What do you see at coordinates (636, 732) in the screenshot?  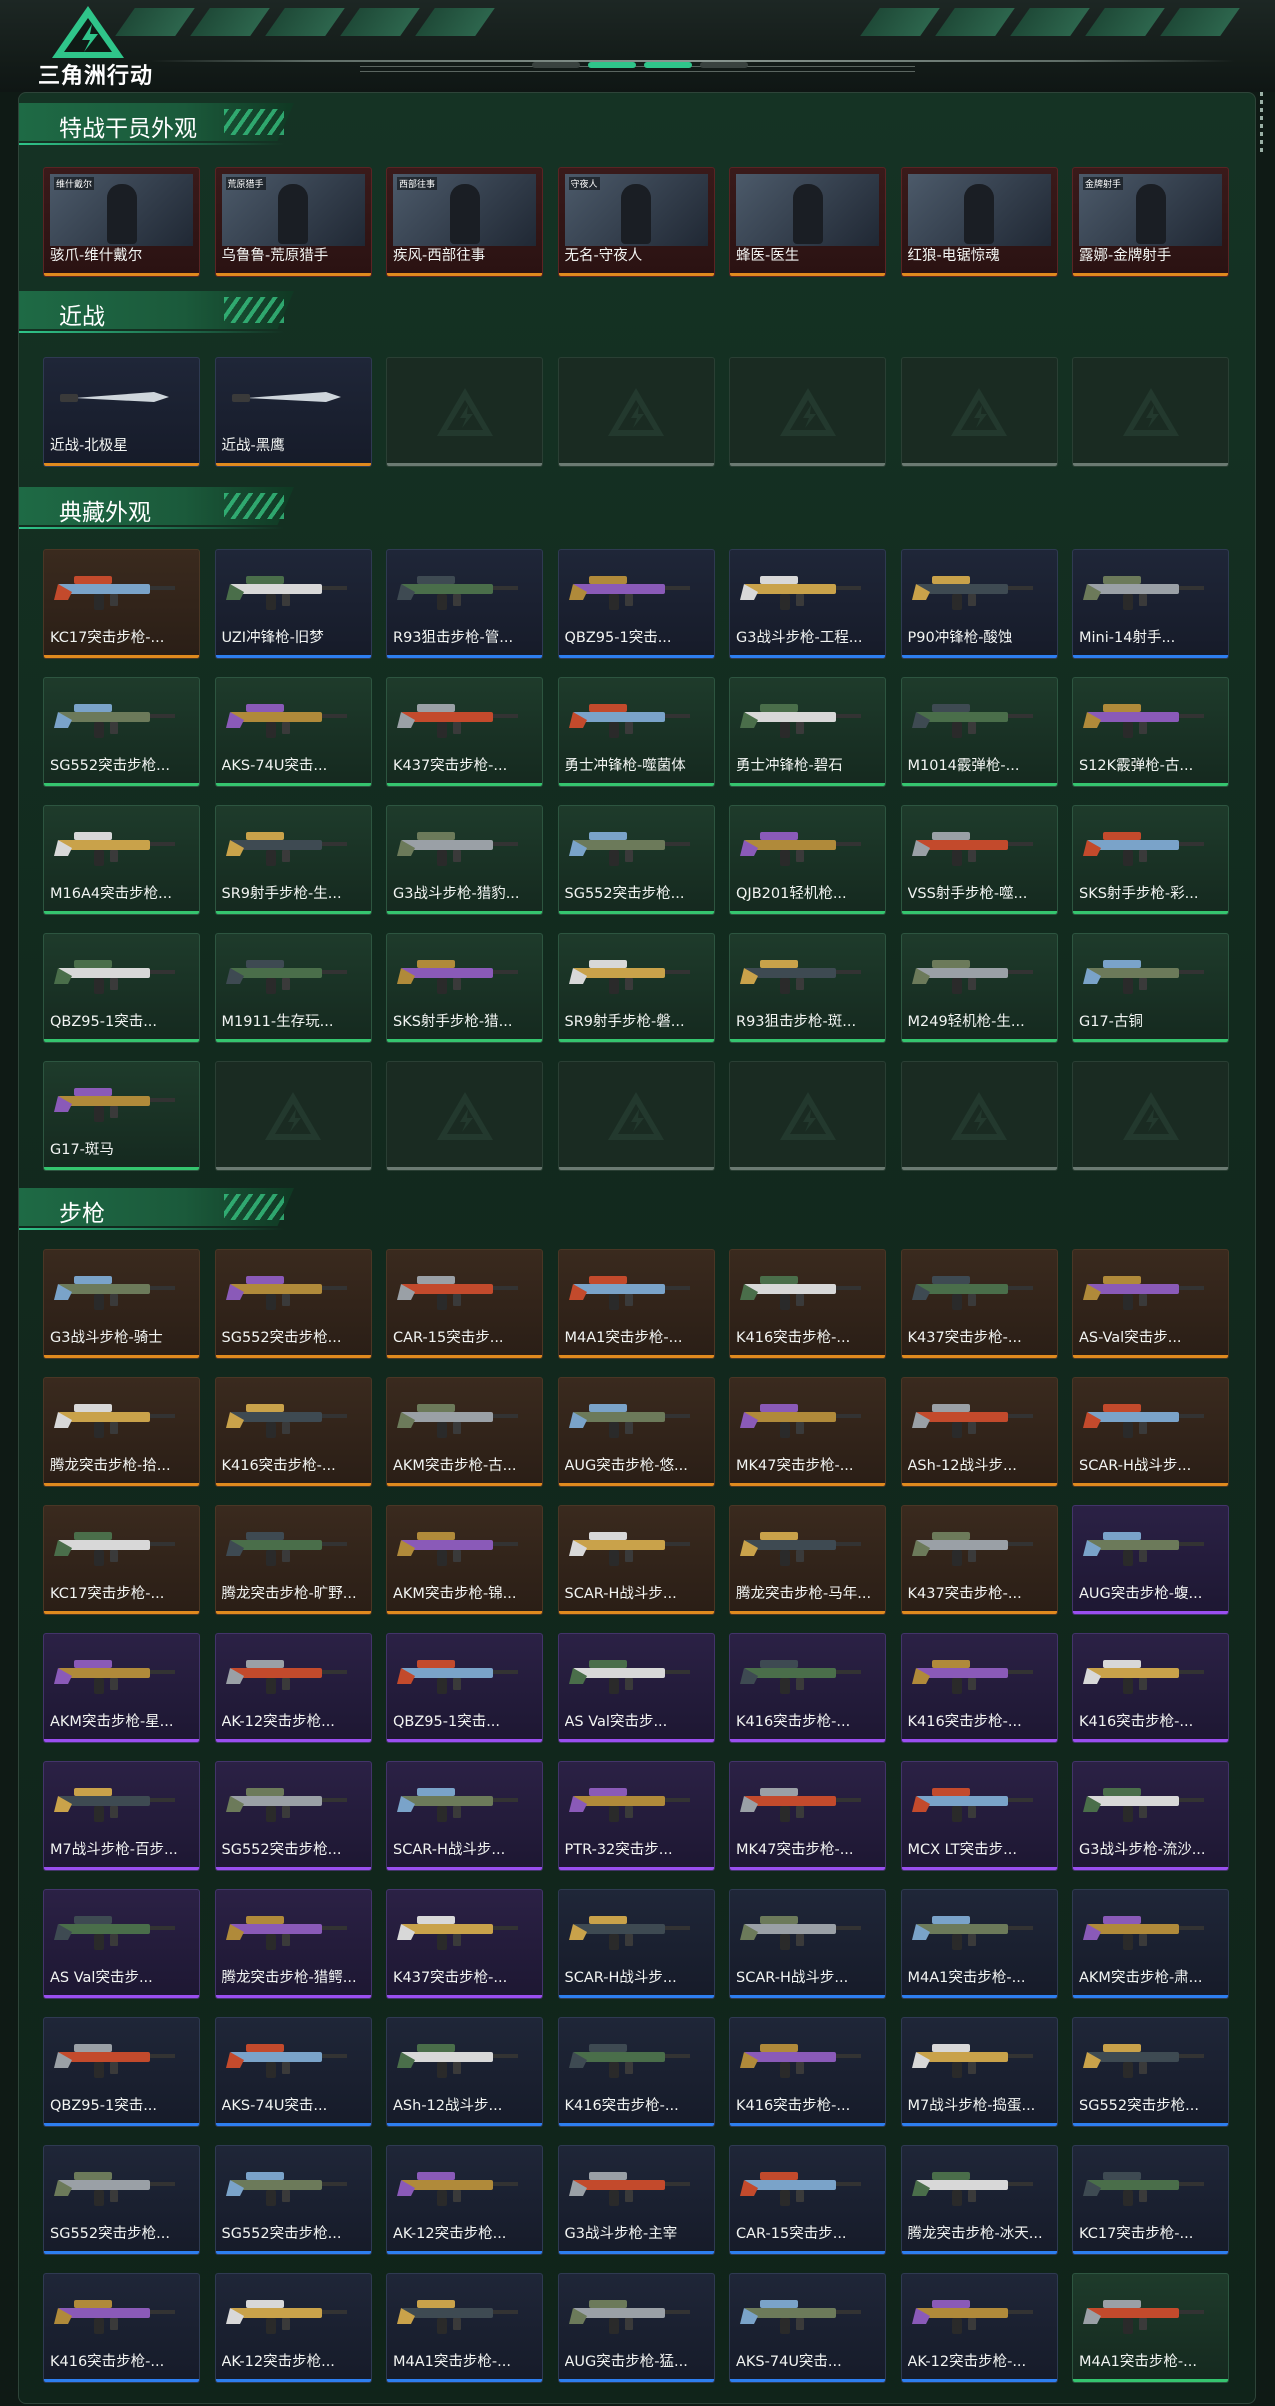 I see `item-card: 勇士冲锋枪-噬菌体` at bounding box center [636, 732].